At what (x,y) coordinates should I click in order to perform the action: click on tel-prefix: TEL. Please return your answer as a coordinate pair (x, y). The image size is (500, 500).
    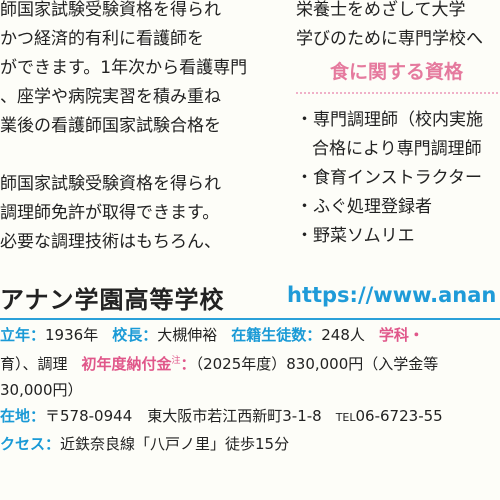
    Looking at the image, I should click on (345, 417).